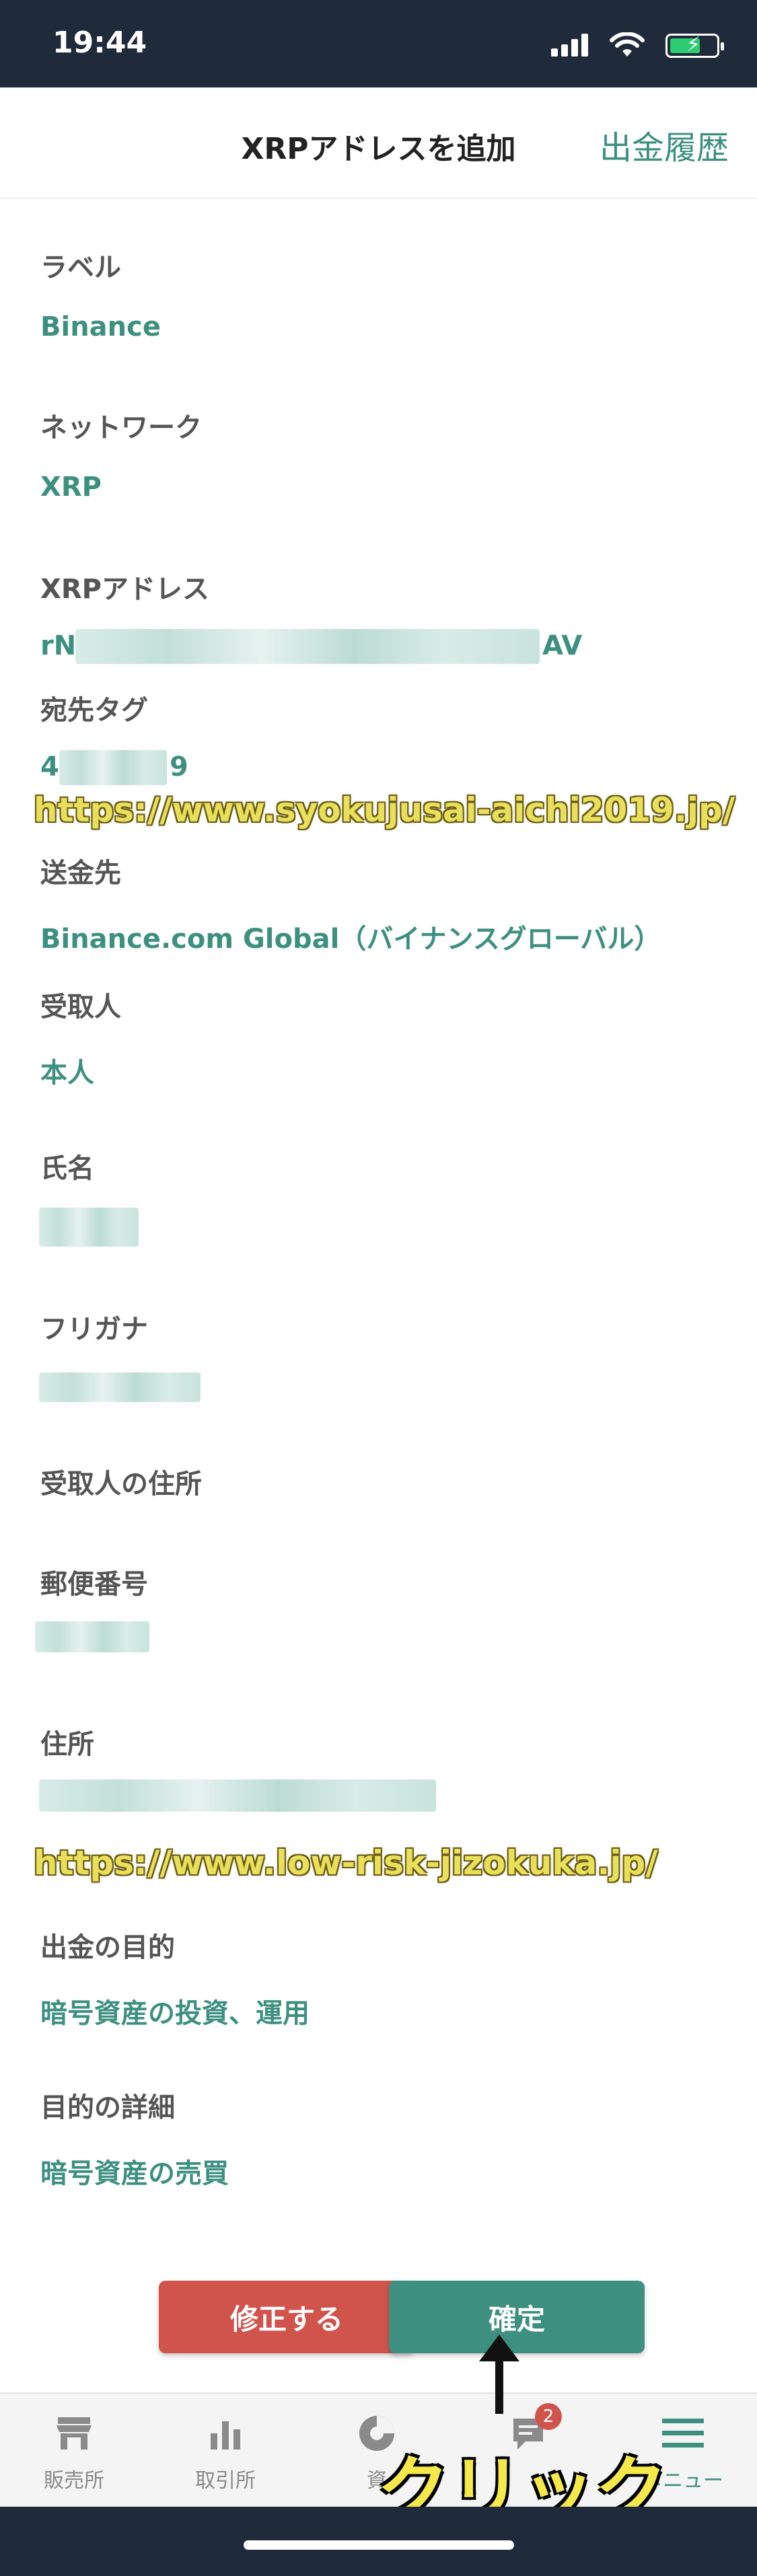 The image size is (757, 2576). What do you see at coordinates (175, 2013) in the screenshot?
I see `field-purpose-value: 暗号資産の投資、運用` at bounding box center [175, 2013].